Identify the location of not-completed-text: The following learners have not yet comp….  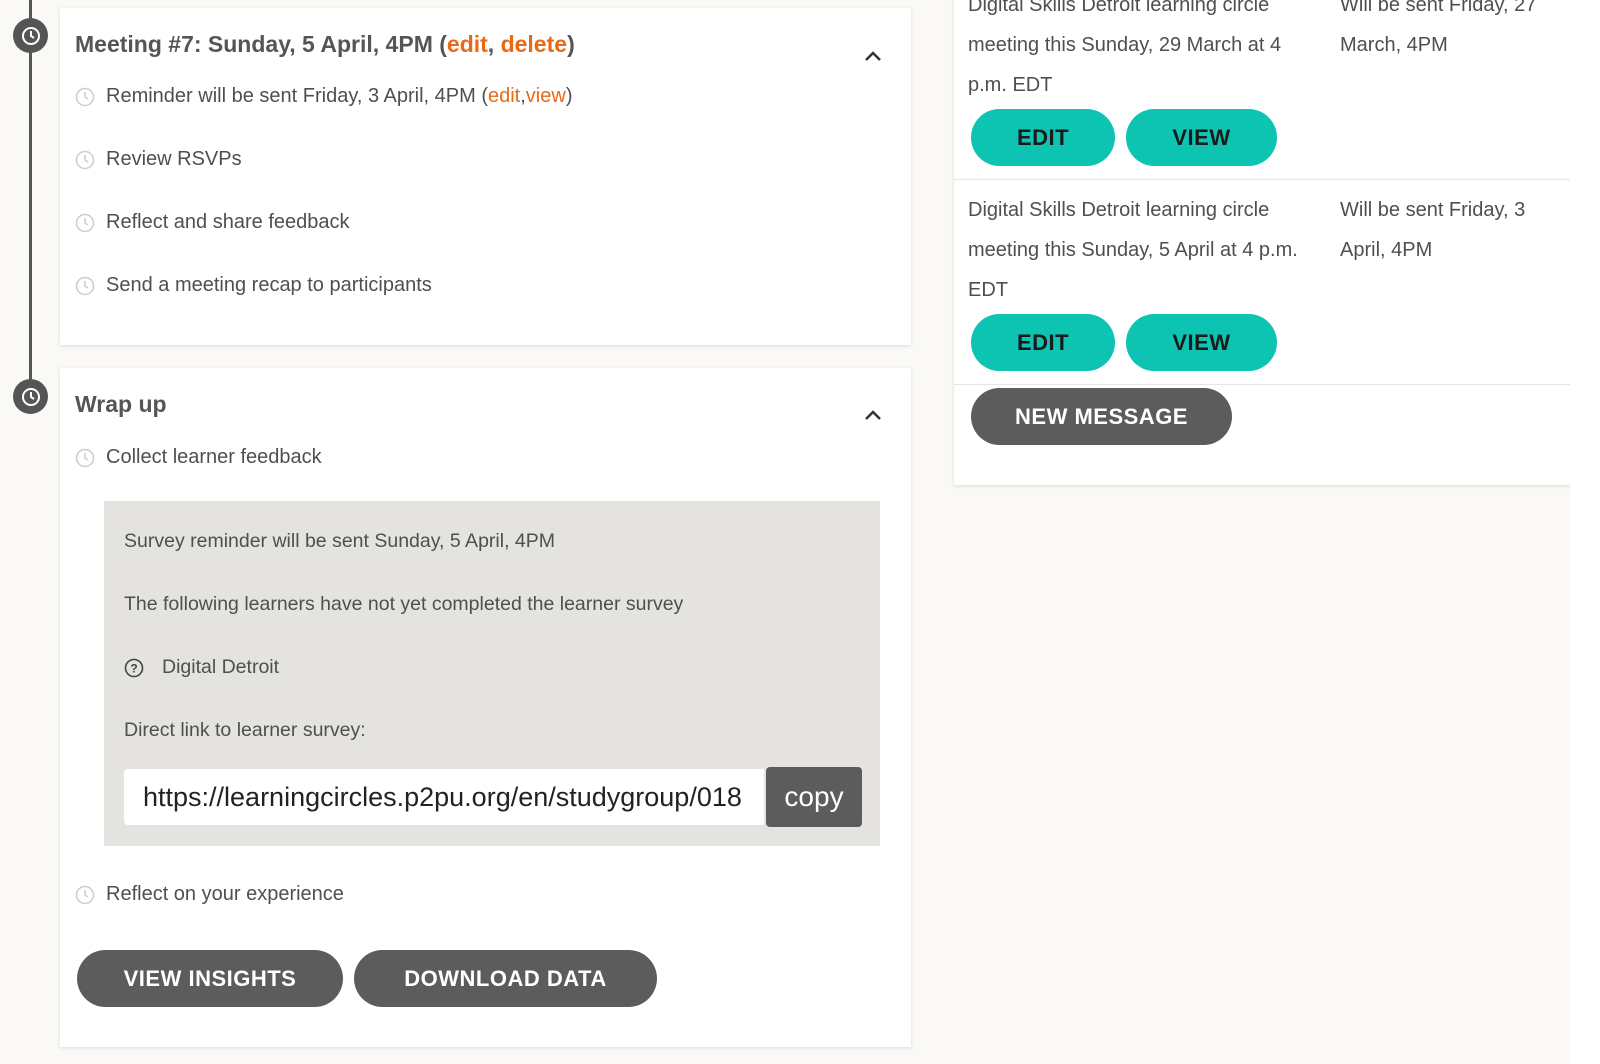
(404, 604).